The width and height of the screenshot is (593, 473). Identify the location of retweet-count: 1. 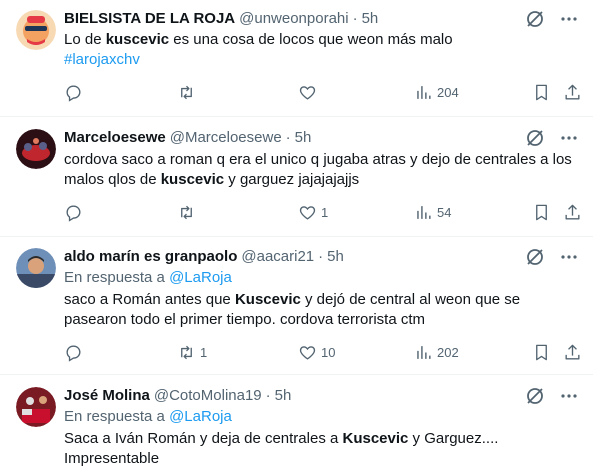
(204, 352).